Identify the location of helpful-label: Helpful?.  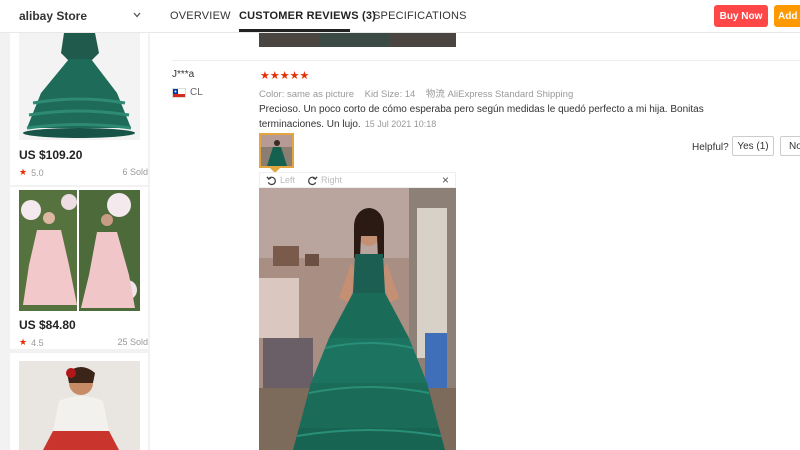
(710, 147).